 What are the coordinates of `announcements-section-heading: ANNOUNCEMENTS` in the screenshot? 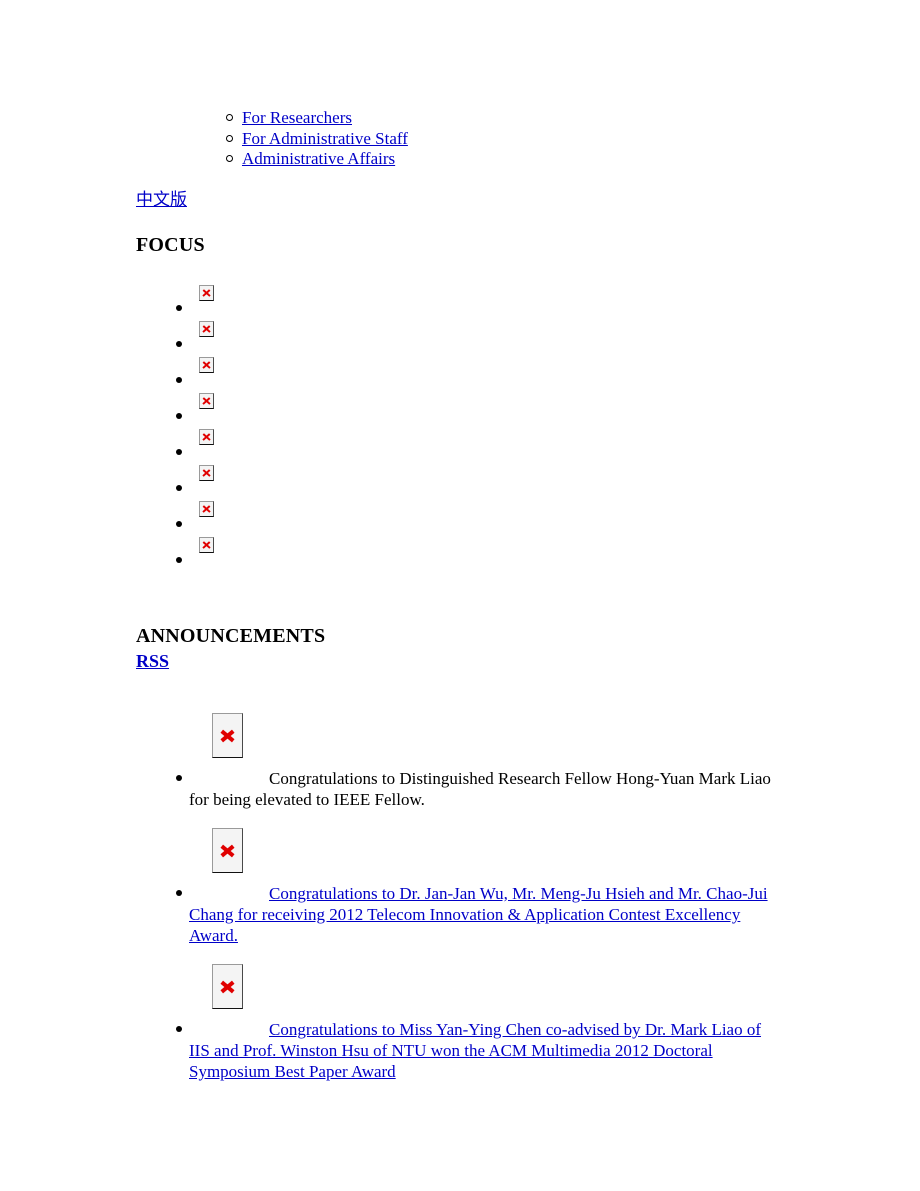 It's located at (231, 636).